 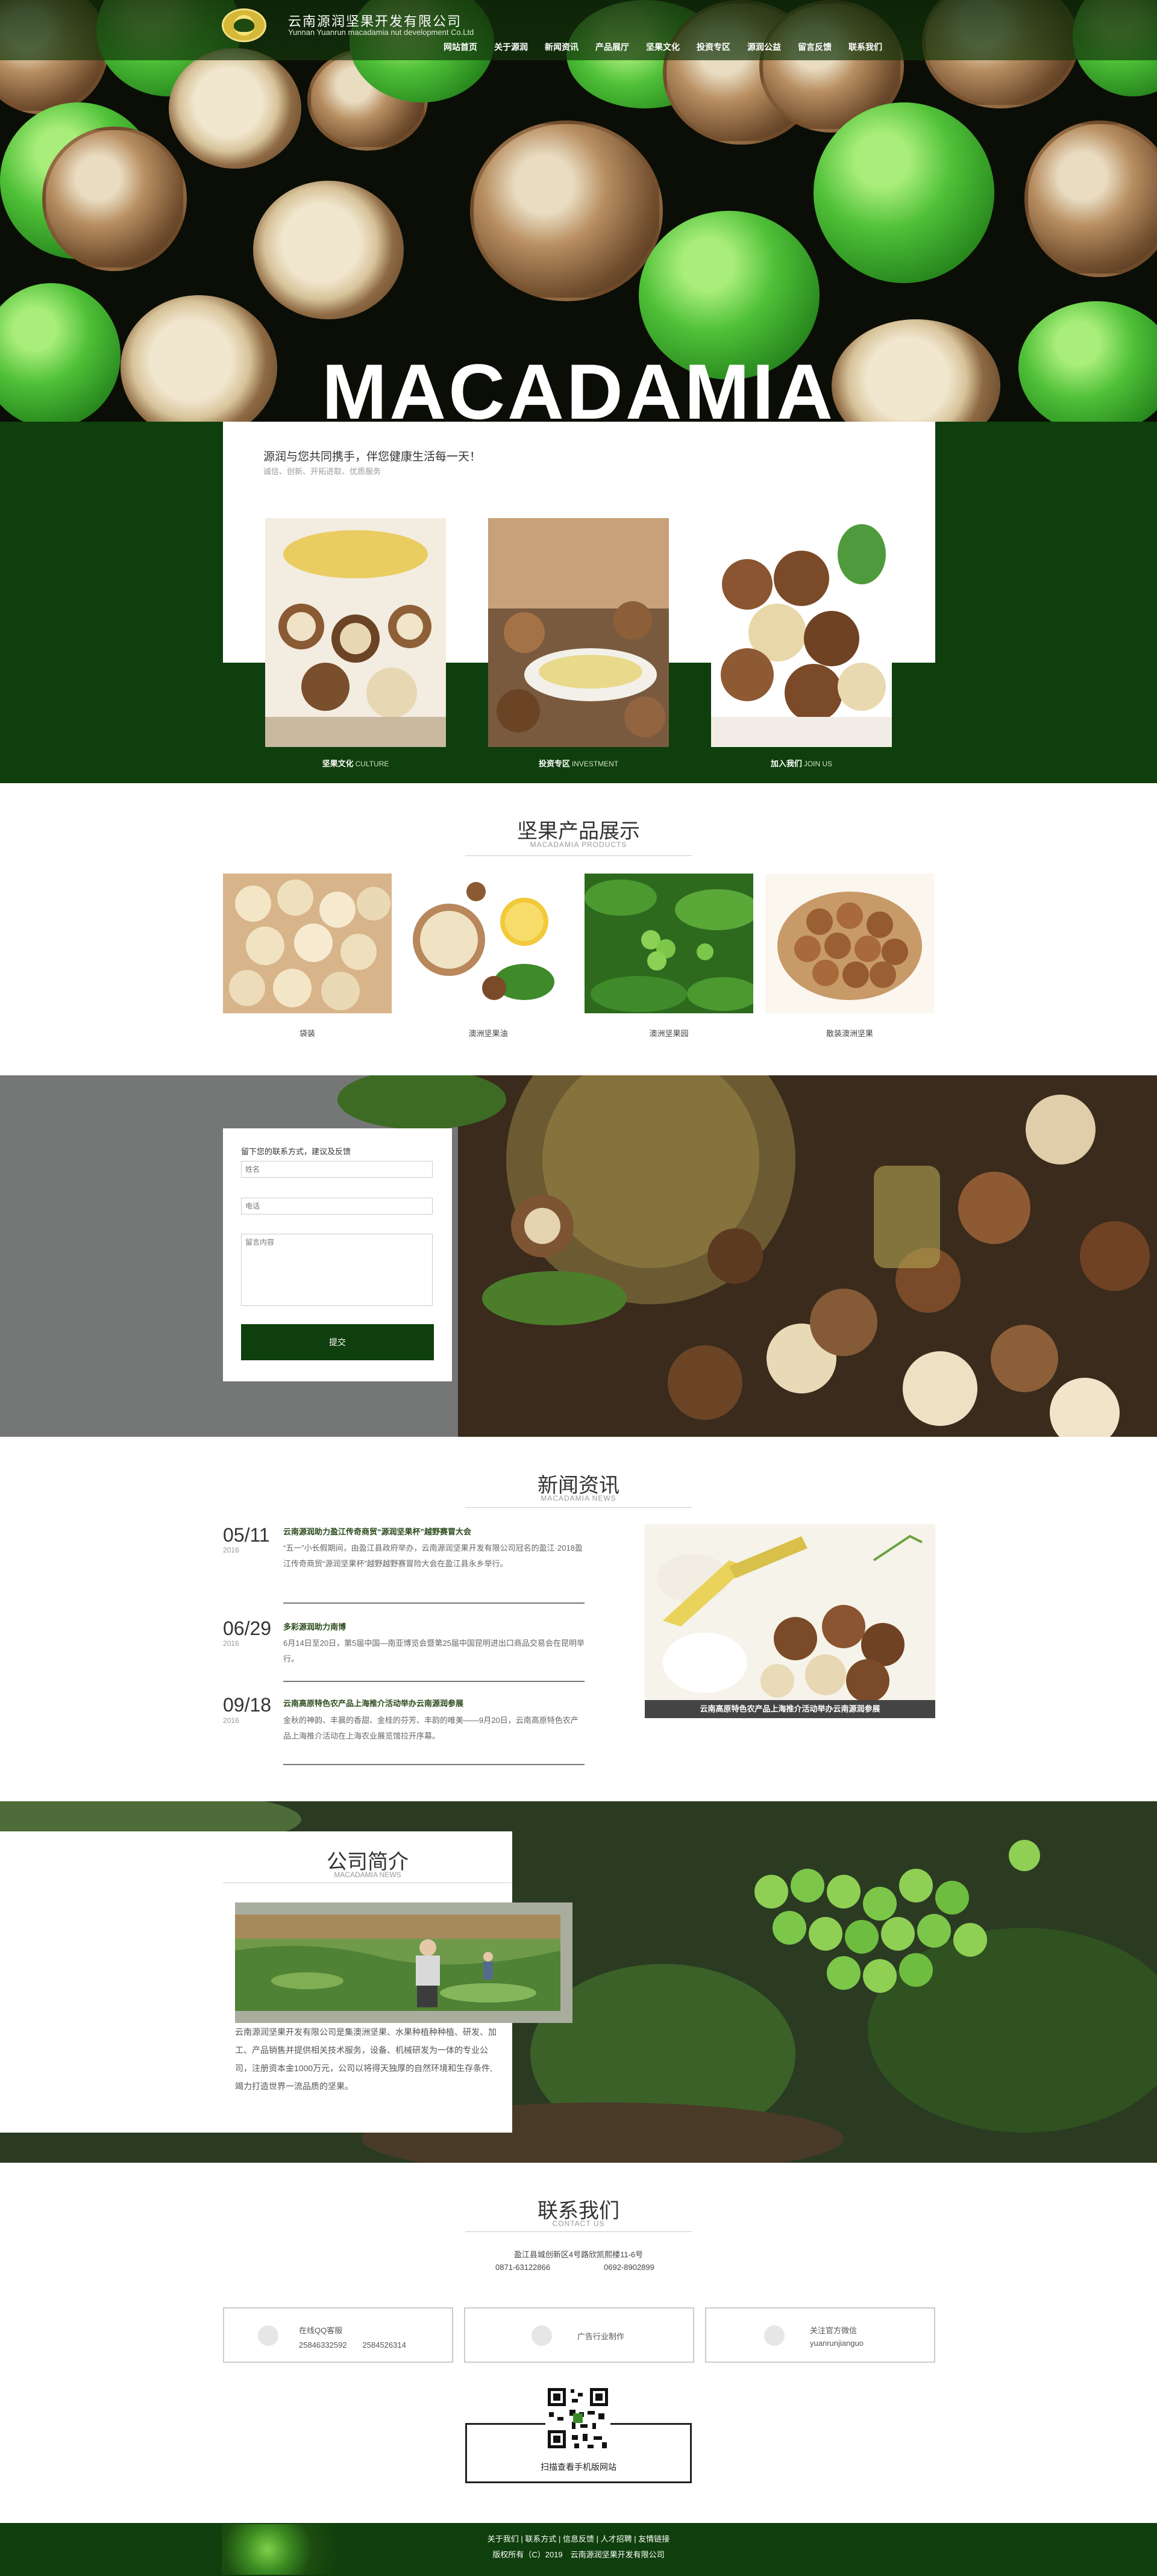 I want to click on products-title: 坚果产品展示, so click(x=578, y=831).